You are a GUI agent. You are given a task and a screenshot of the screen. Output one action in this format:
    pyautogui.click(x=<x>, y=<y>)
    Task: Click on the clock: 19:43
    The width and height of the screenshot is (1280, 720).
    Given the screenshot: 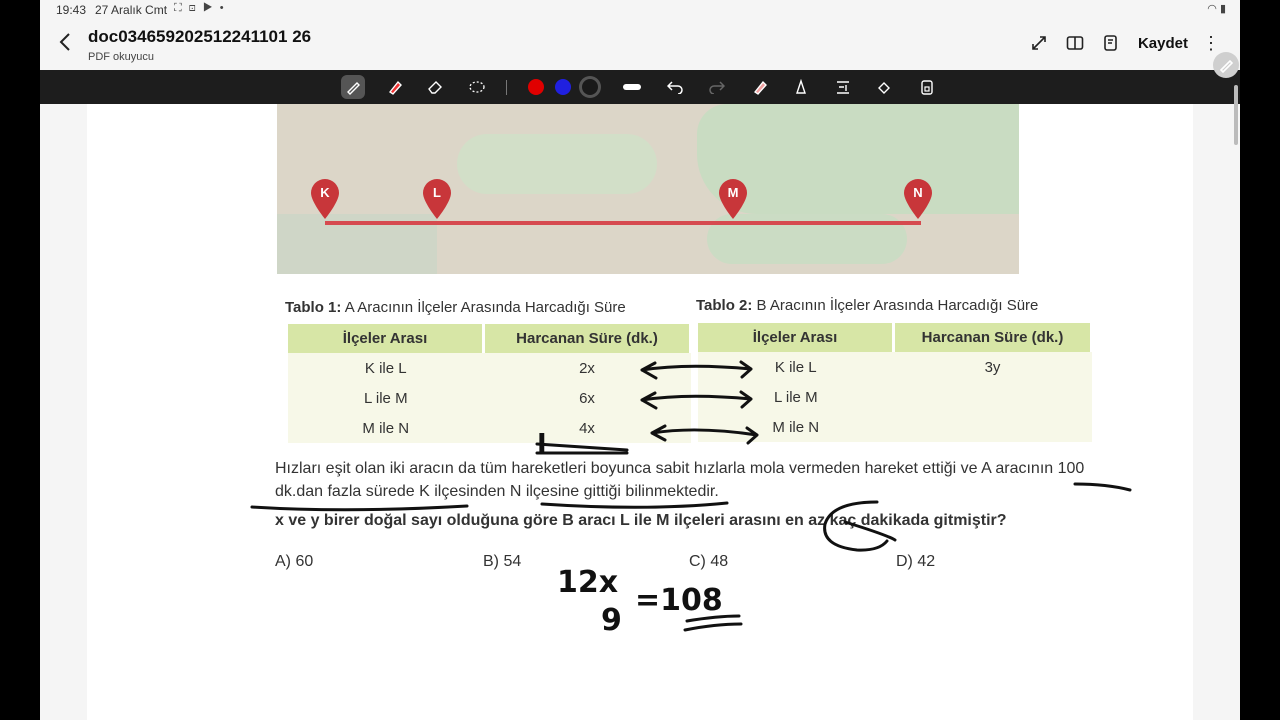 What is the action you would take?
    pyautogui.click(x=71, y=10)
    